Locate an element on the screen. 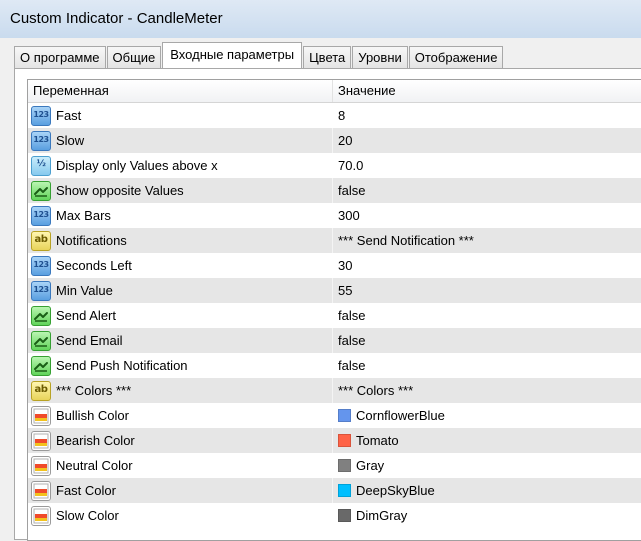  value-cell: 8 is located at coordinates (487, 115).